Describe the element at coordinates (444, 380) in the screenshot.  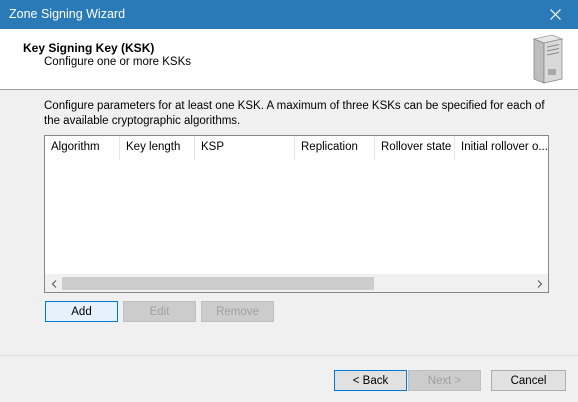
I see `next-button: Next >` at that location.